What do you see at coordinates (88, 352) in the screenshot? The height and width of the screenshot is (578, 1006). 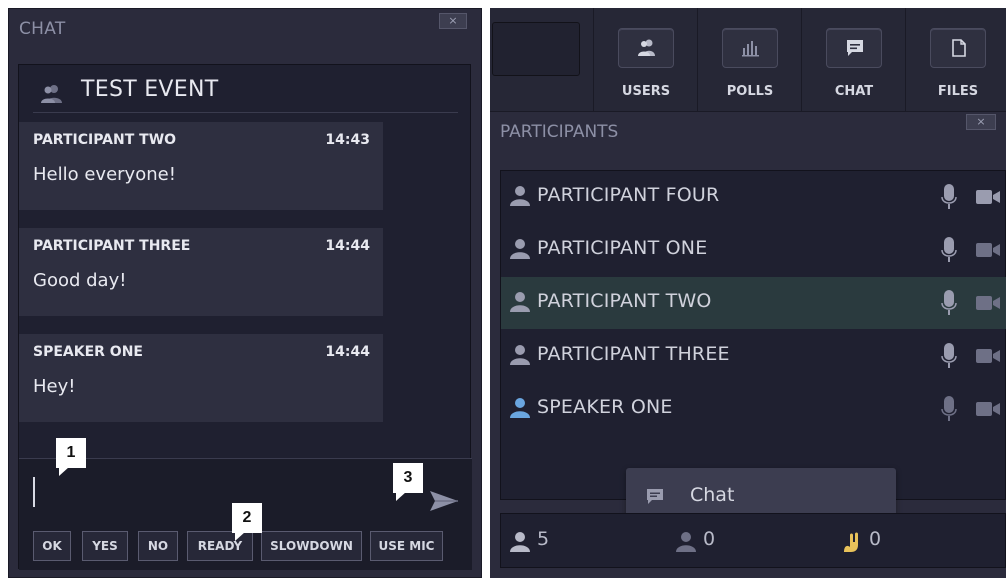 I see `message-sender: SPEAKER ONE` at bounding box center [88, 352].